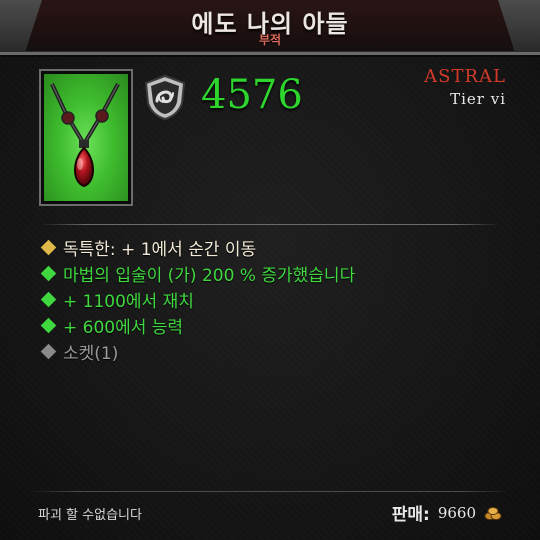 This screenshot has height=540, width=540. What do you see at coordinates (410, 515) in the screenshot?
I see `sell-label: 판매:` at bounding box center [410, 515].